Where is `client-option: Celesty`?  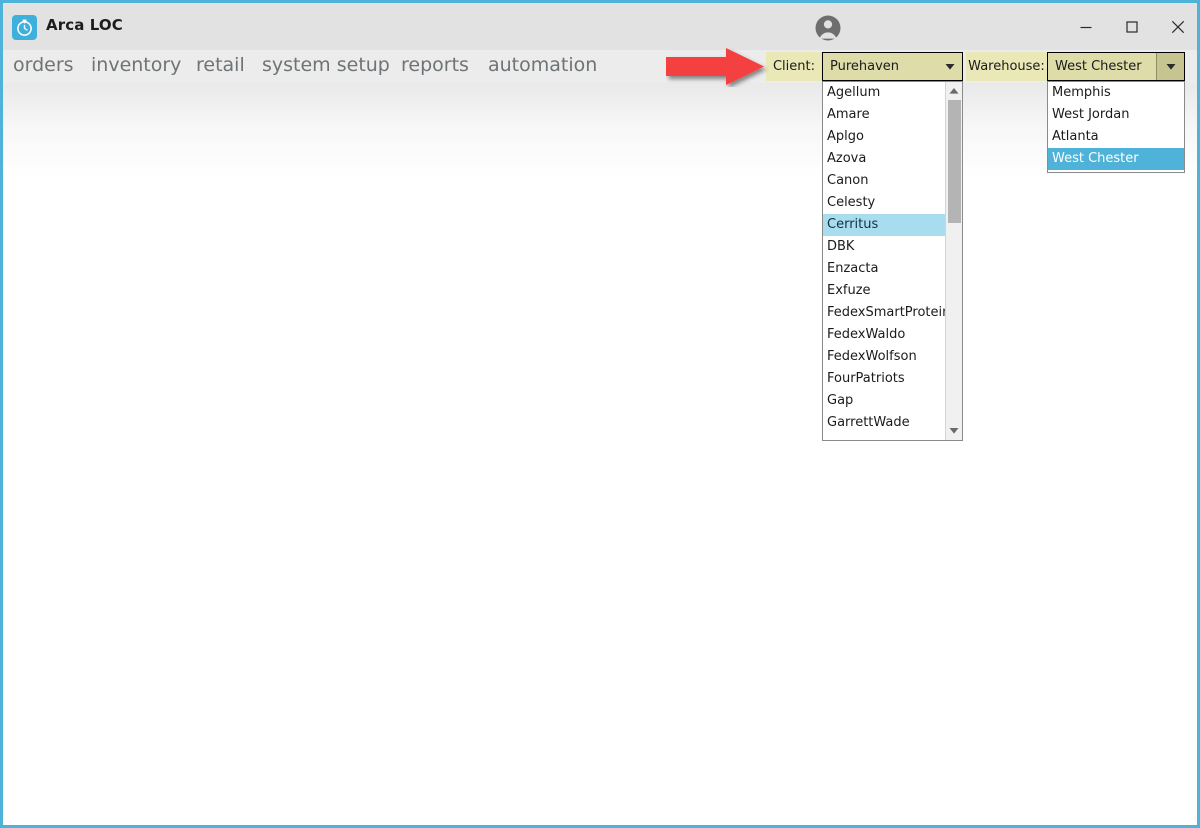 client-option: Celesty is located at coordinates (884, 203).